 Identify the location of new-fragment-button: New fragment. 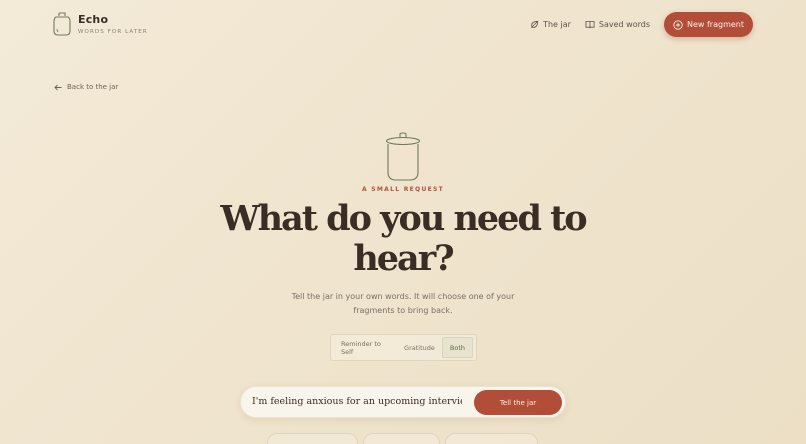
(708, 24).